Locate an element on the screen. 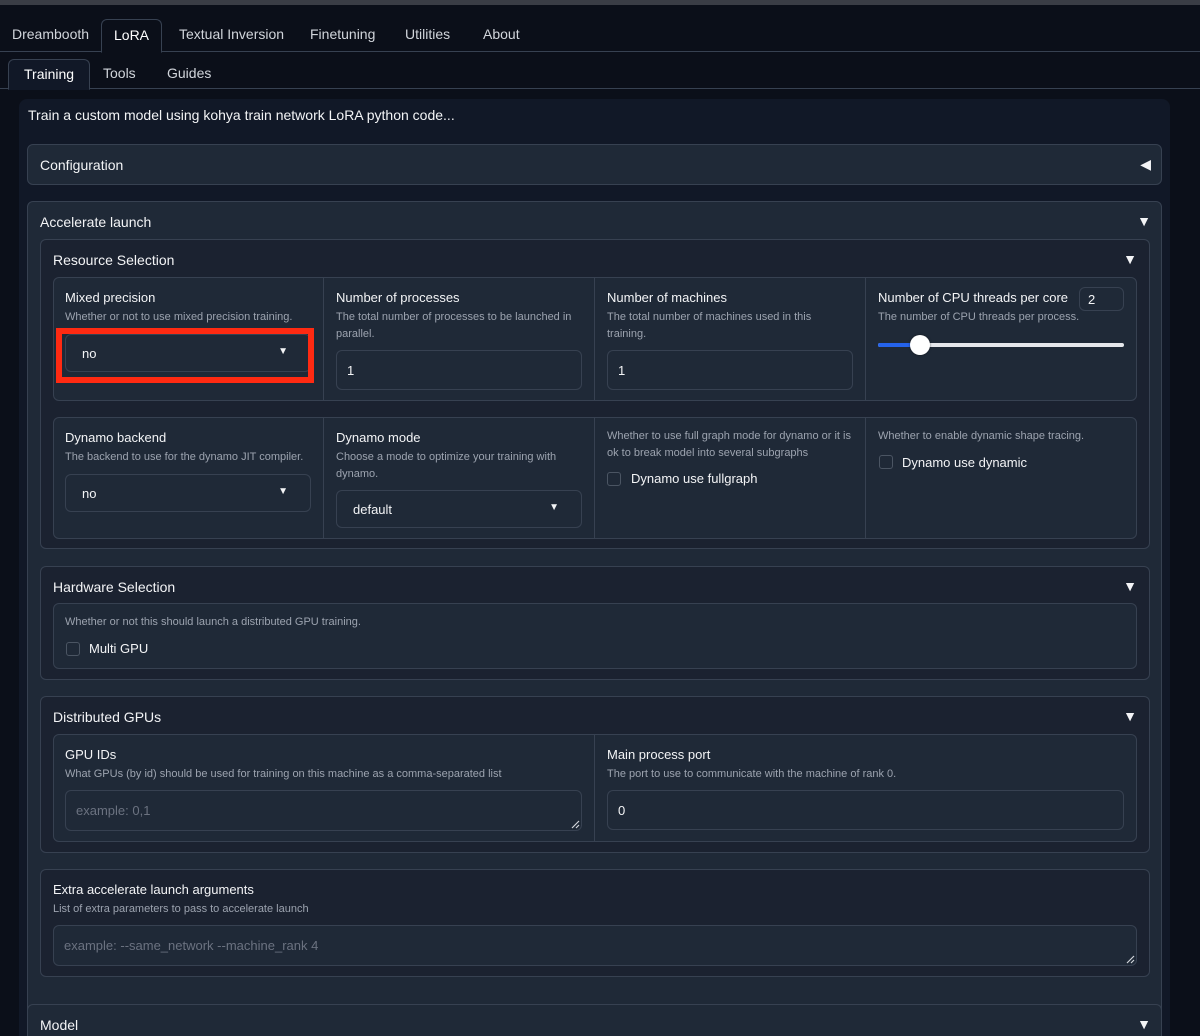 The width and height of the screenshot is (1200, 1036). tab-training: Training is located at coordinates (49, 74).